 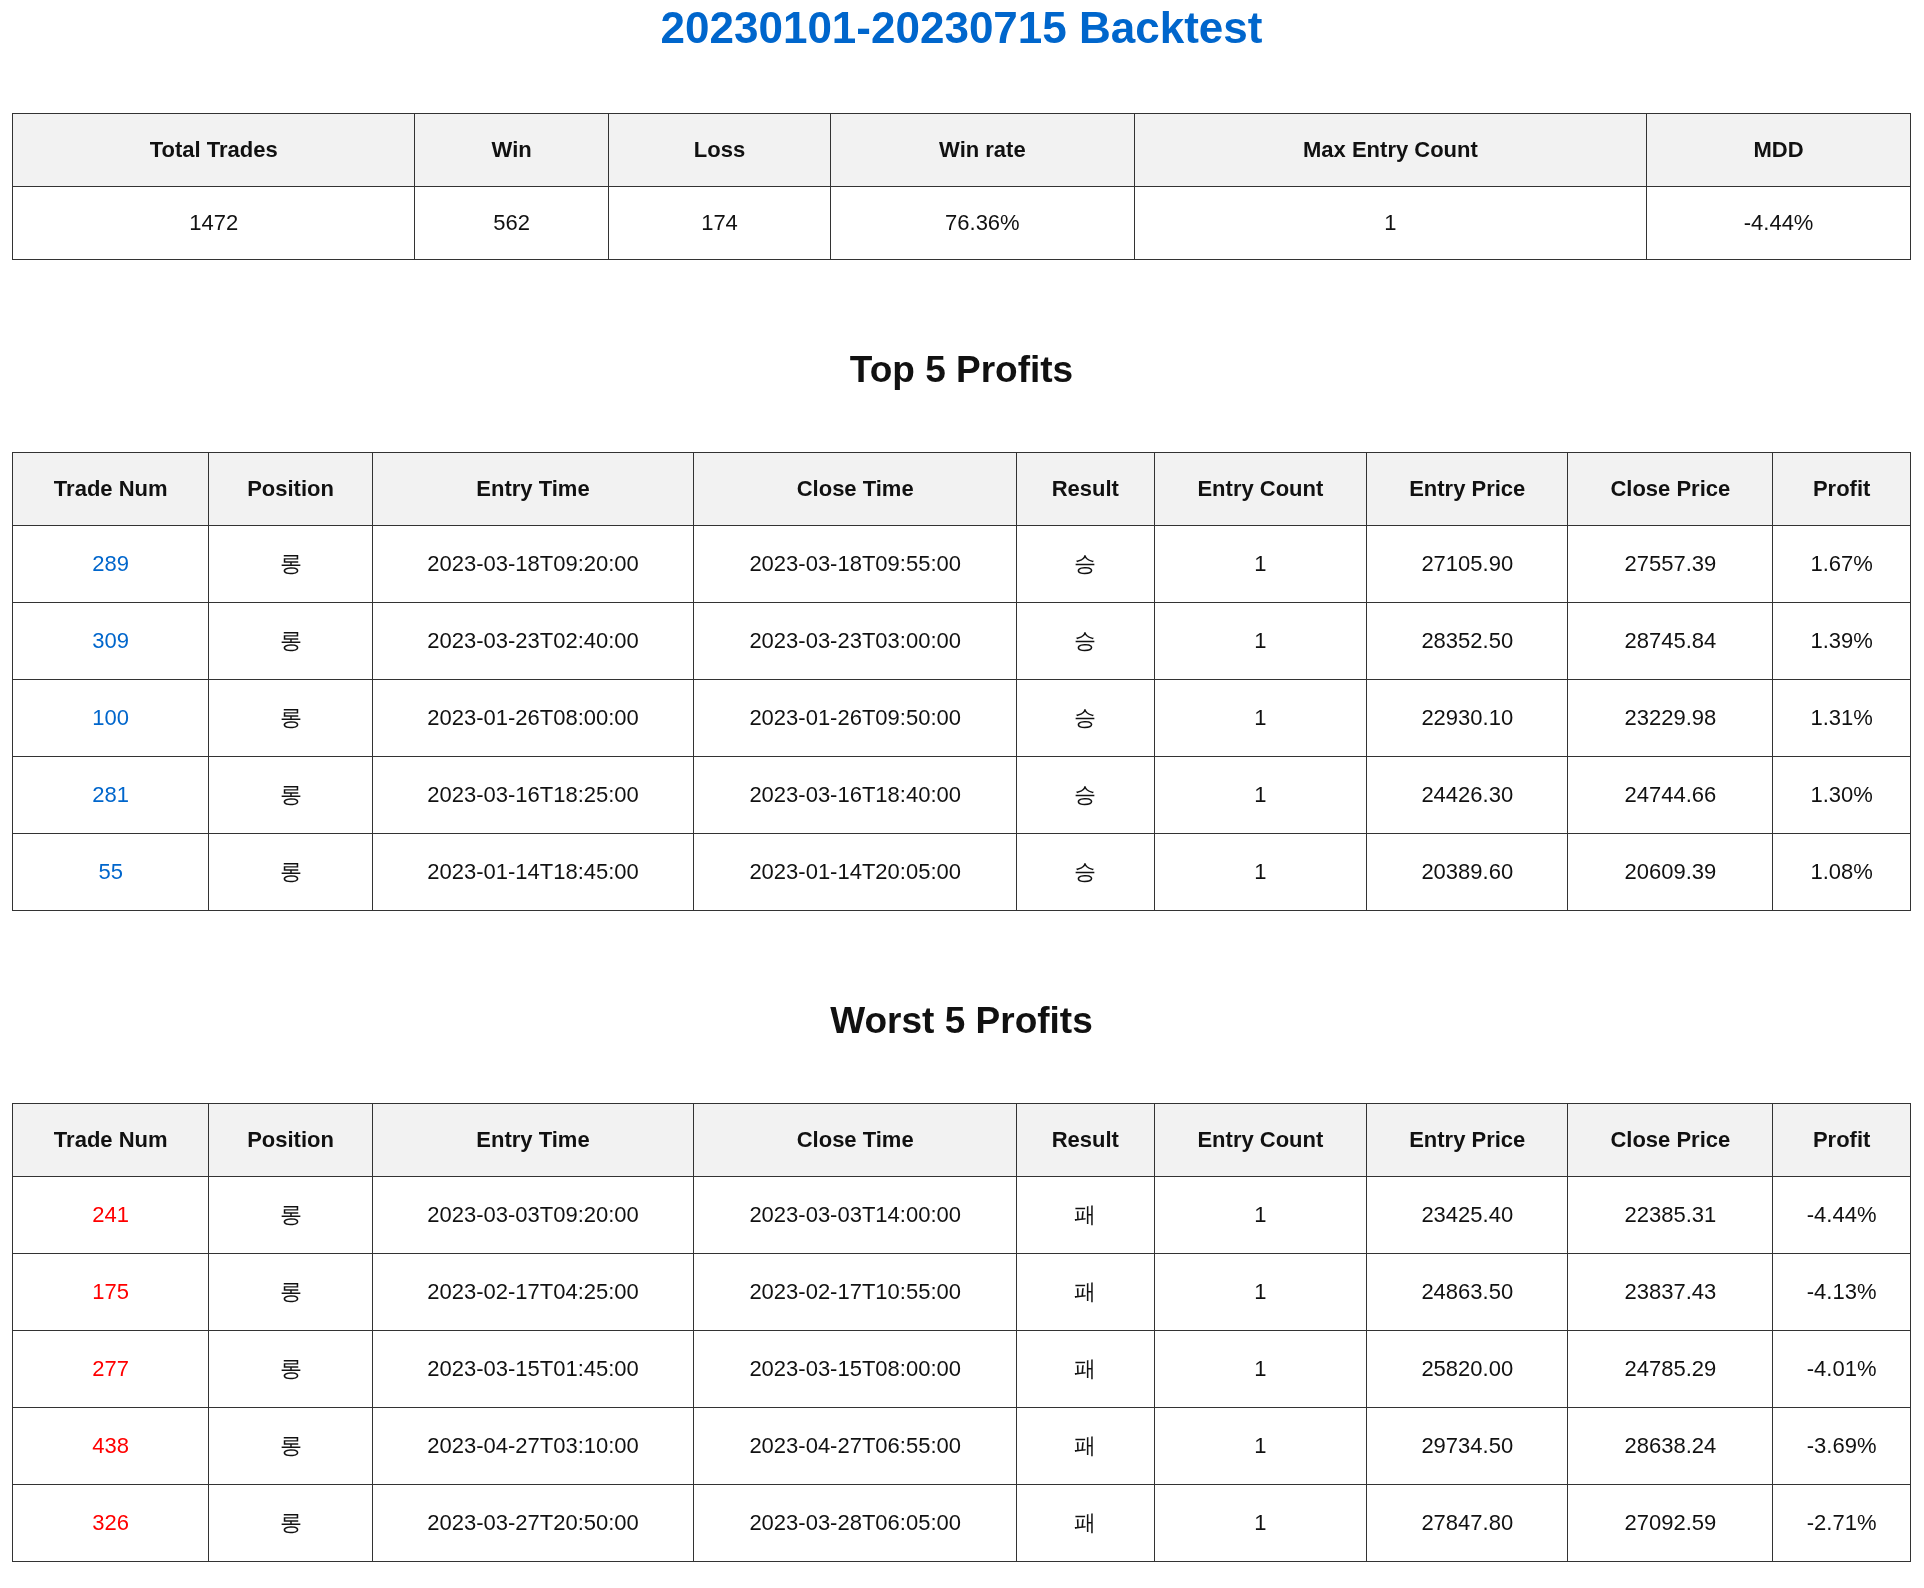 I want to click on table-cell: 28638.24, so click(x=1670, y=1446).